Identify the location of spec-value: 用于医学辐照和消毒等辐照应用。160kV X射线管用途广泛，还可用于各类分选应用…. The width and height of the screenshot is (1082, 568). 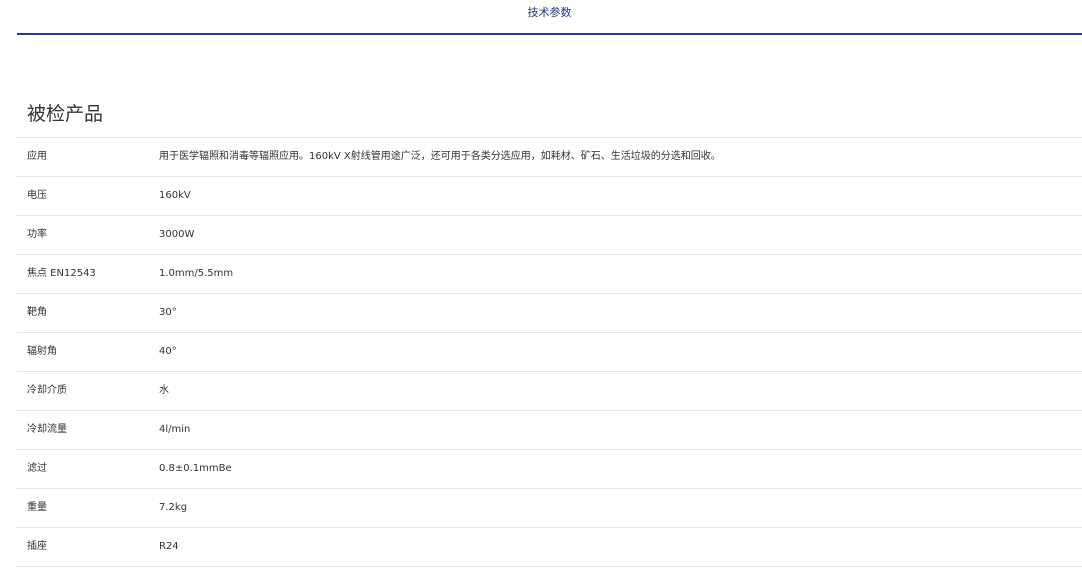
(440, 156).